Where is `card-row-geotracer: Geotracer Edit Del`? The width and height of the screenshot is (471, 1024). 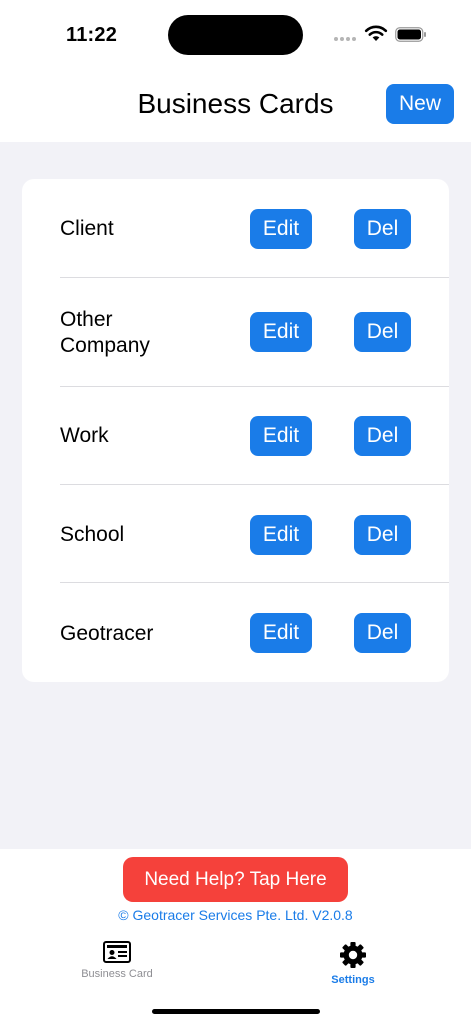 card-row-geotracer: Geotracer Edit Del is located at coordinates (235, 632).